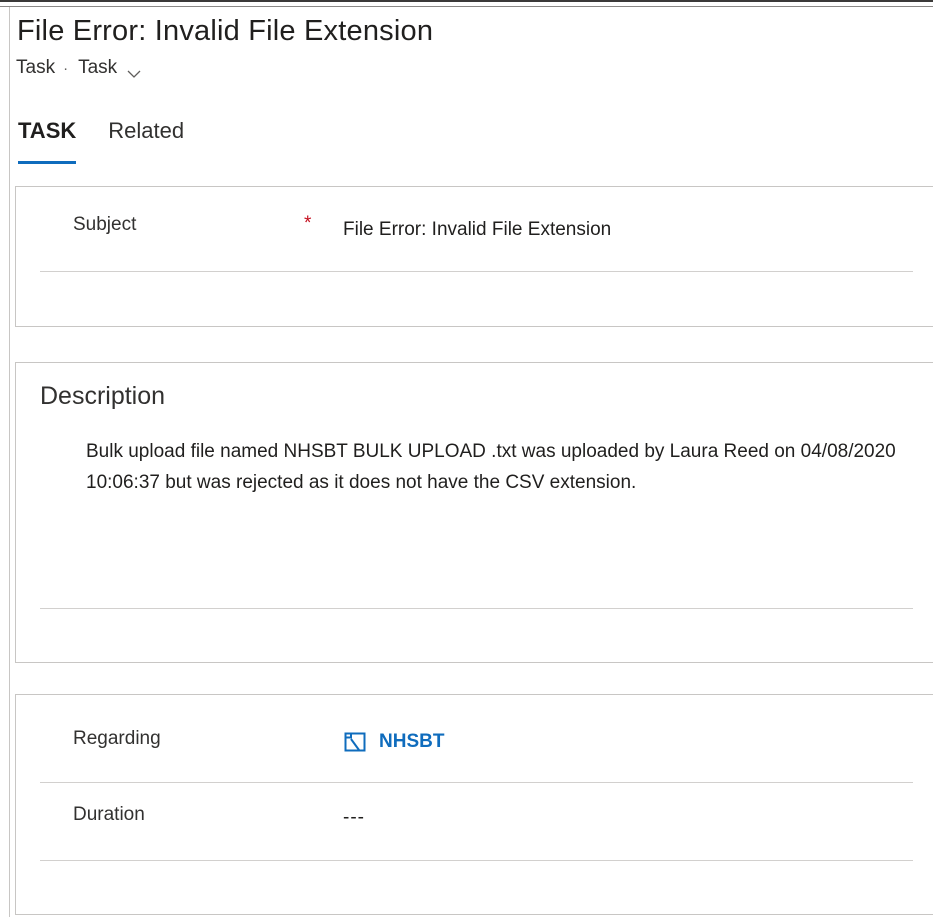 Image resolution: width=933 pixels, height=917 pixels. I want to click on breadcrumb: Task · Task, so click(78, 68).